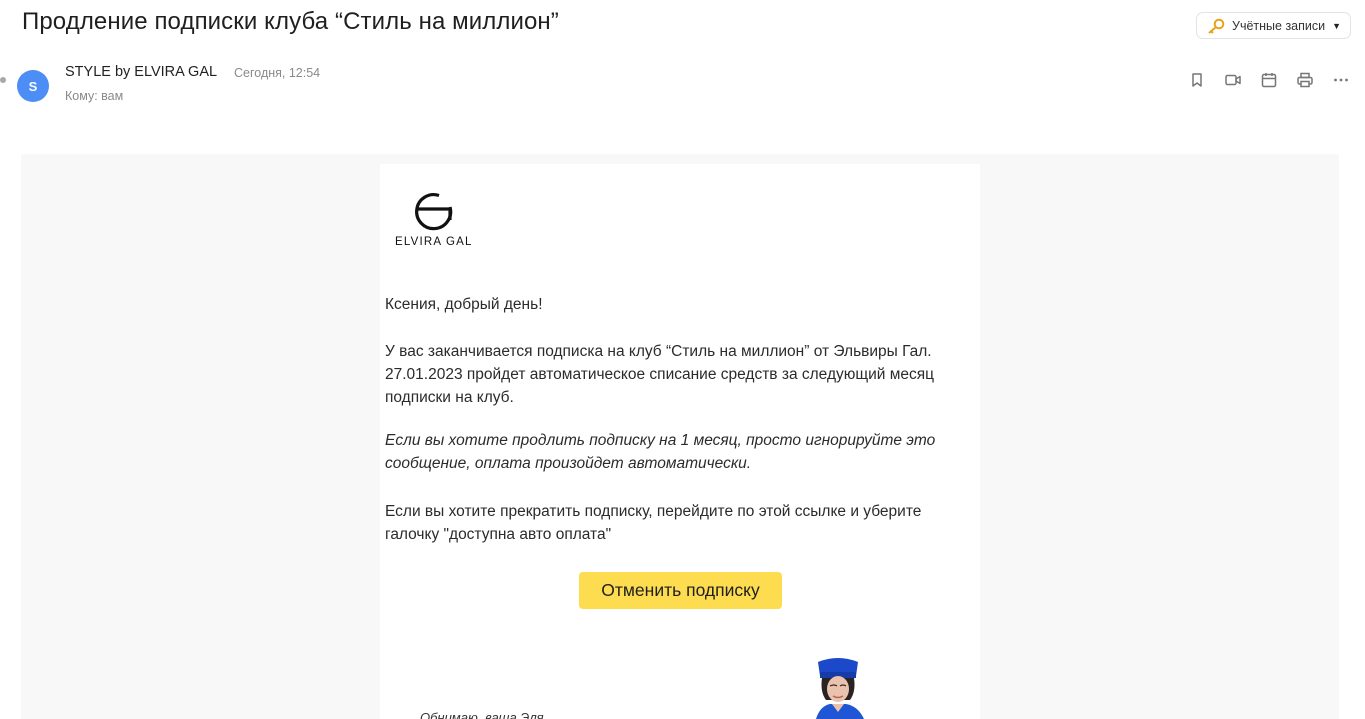  I want to click on message-date: Сегодня, 12:54, so click(277, 73).